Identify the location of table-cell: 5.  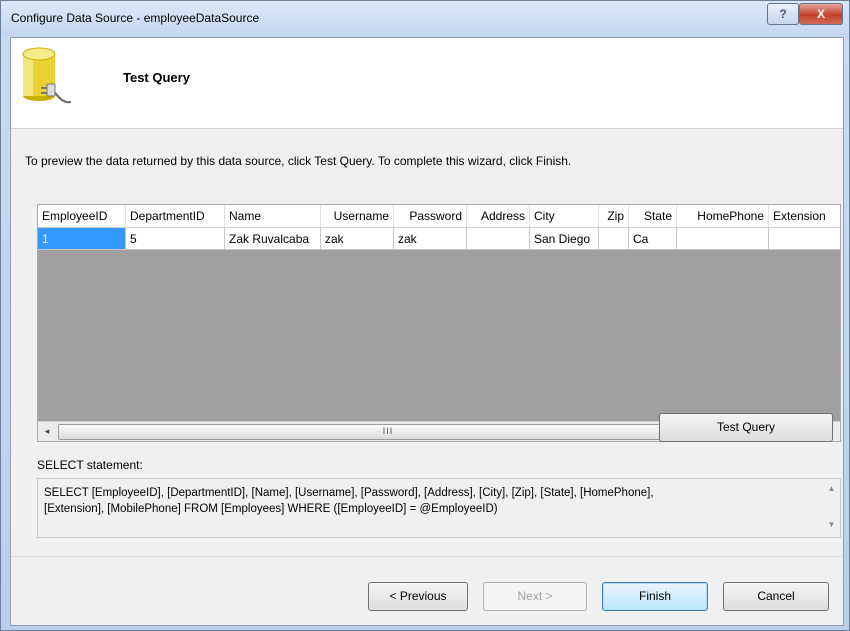
(175, 239).